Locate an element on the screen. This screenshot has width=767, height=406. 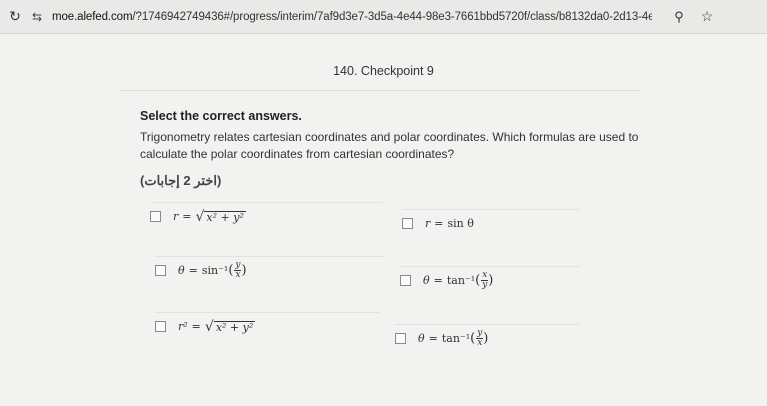
option-5: r² = √ x² + y² is located at coordinates (267, 326).